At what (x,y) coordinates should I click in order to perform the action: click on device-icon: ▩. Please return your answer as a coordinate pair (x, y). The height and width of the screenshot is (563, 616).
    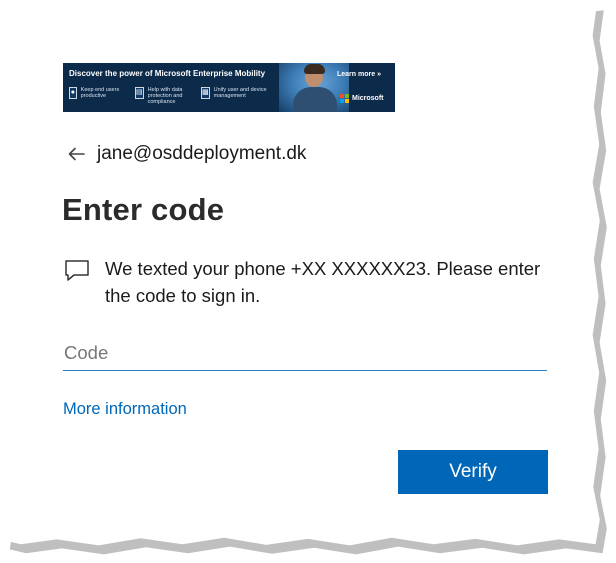
    Looking at the image, I should click on (205, 93).